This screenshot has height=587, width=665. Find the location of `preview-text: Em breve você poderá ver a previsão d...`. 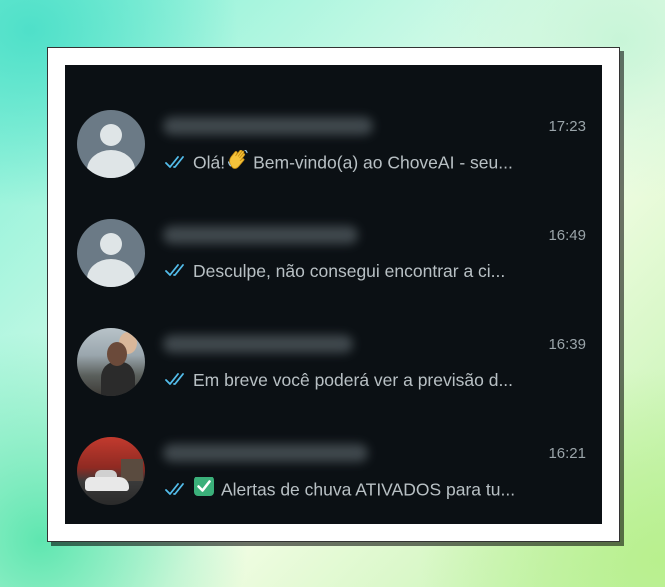

preview-text: Em breve você poderá ver a previsão d... is located at coordinates (353, 380).